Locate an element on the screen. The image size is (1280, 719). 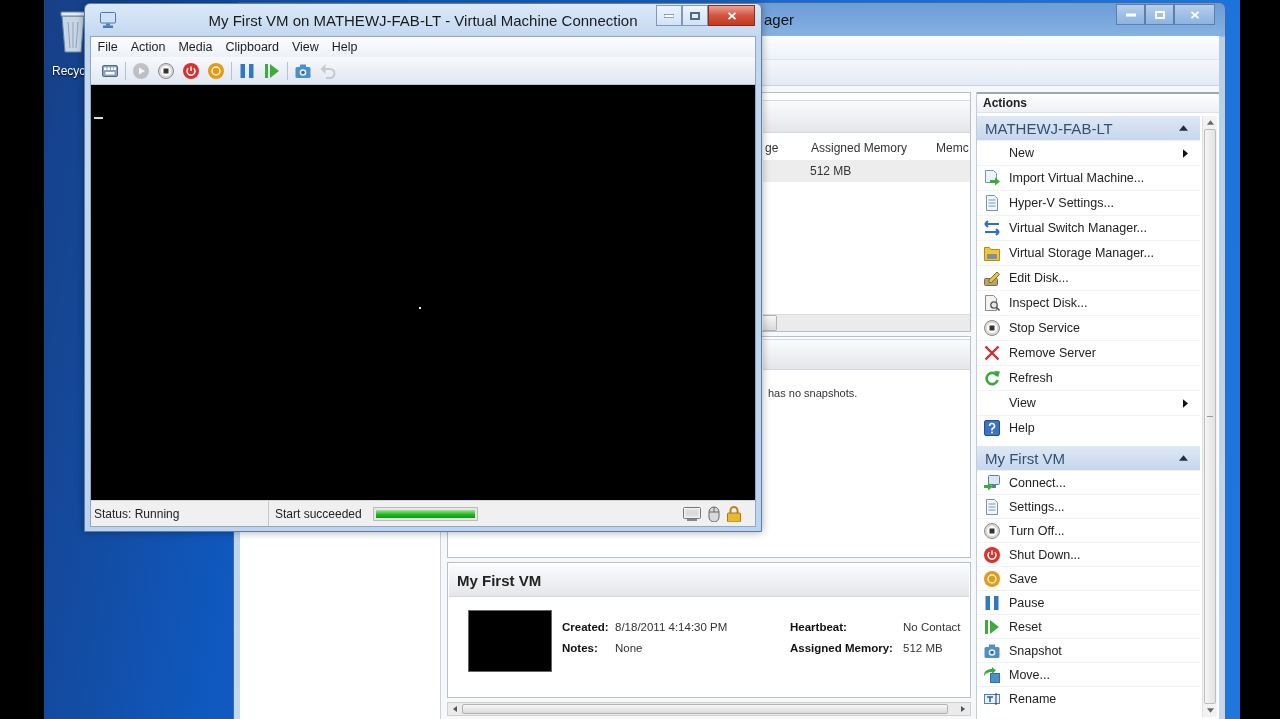
field-value: 8/18/2011 4:14:30 PM is located at coordinates (672, 626).